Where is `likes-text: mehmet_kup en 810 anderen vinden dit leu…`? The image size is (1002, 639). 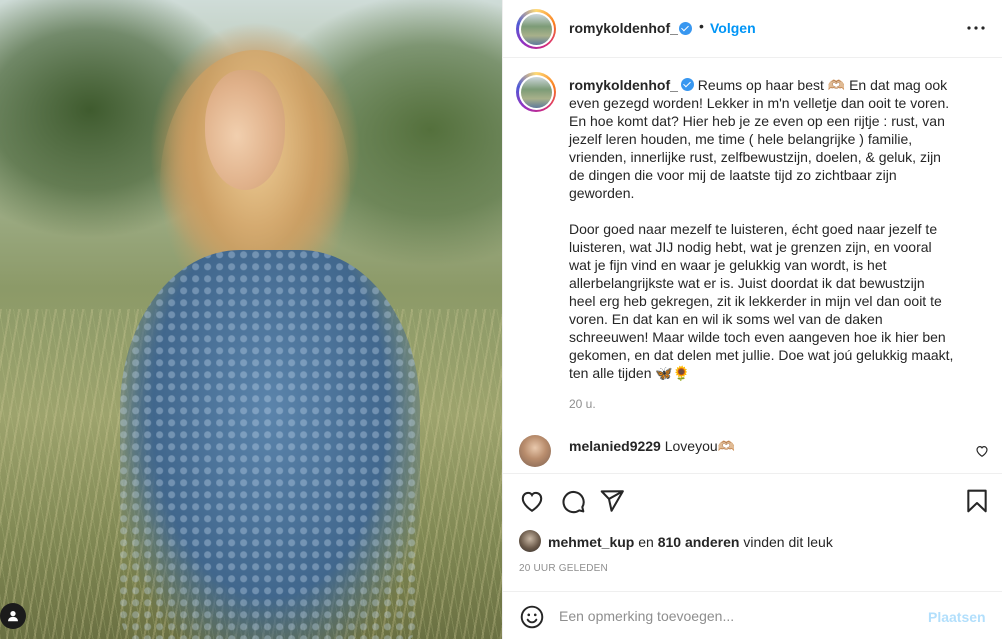
likes-text: mehmet_kup en 810 anderen vinden dit leu… is located at coordinates (690, 542).